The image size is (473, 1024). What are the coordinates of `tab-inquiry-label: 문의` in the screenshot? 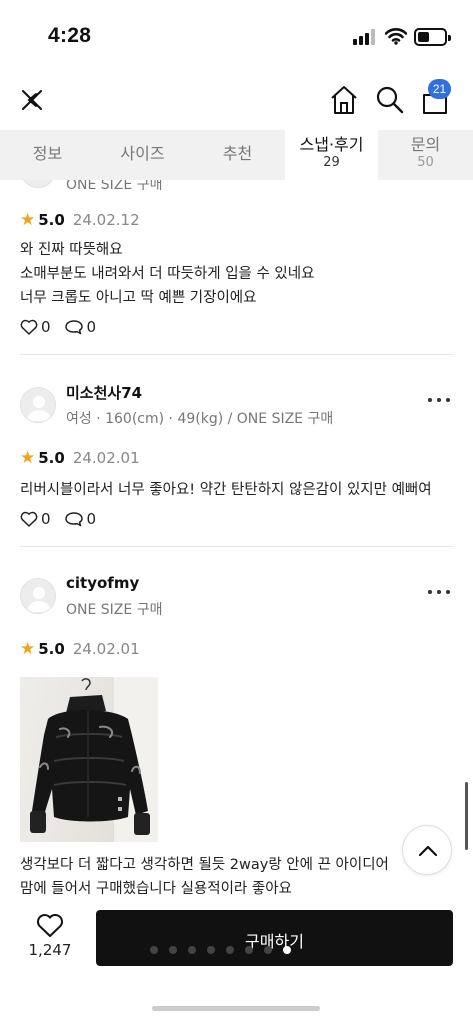 It's located at (425, 144).